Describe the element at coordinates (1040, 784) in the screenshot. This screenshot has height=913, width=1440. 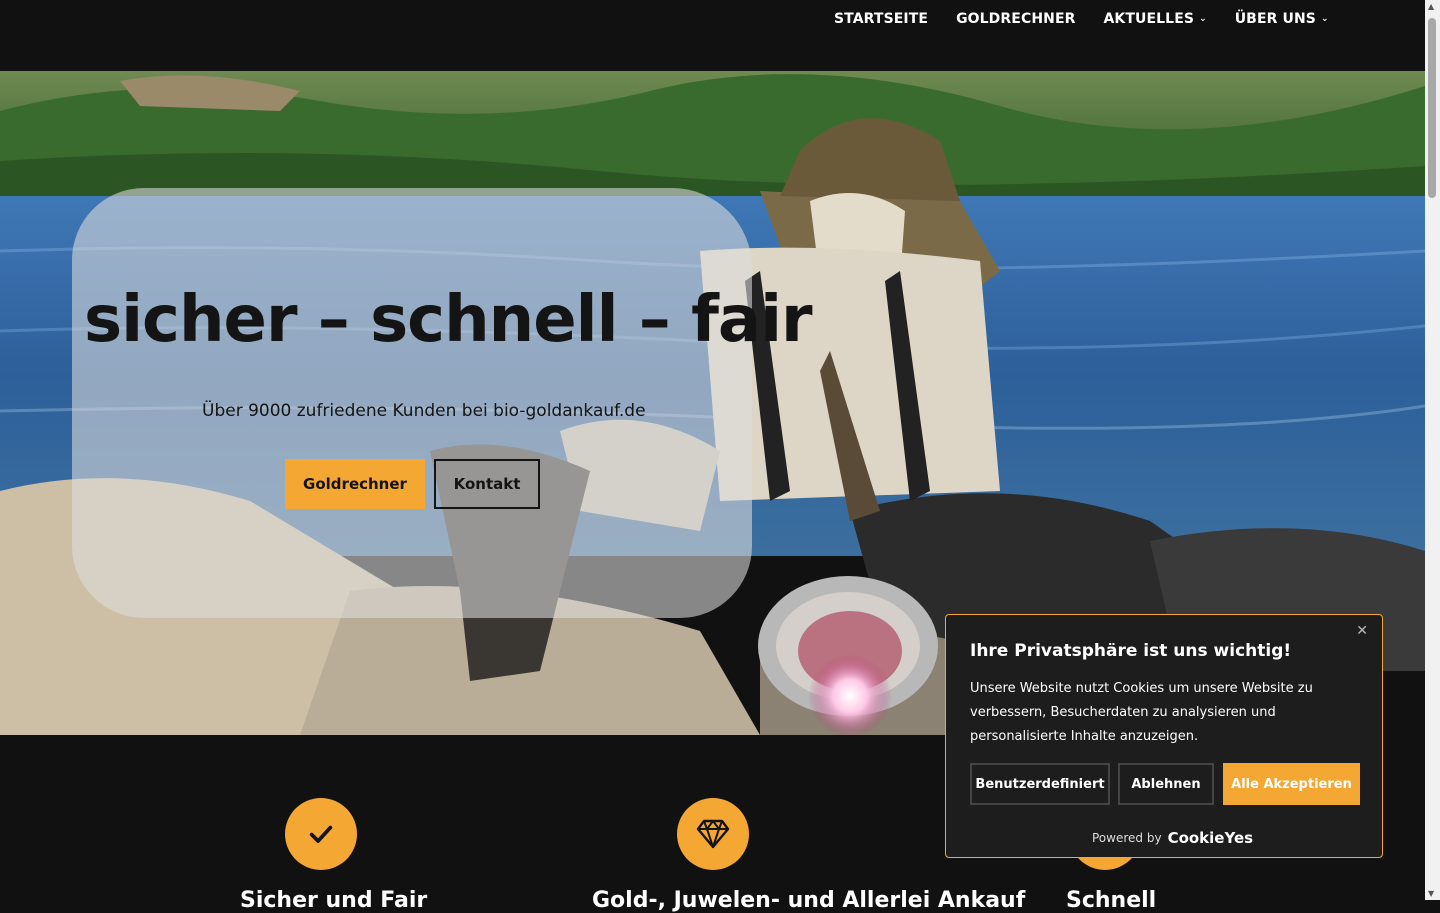
I see `customize-button: Benutzerdefiniert` at that location.